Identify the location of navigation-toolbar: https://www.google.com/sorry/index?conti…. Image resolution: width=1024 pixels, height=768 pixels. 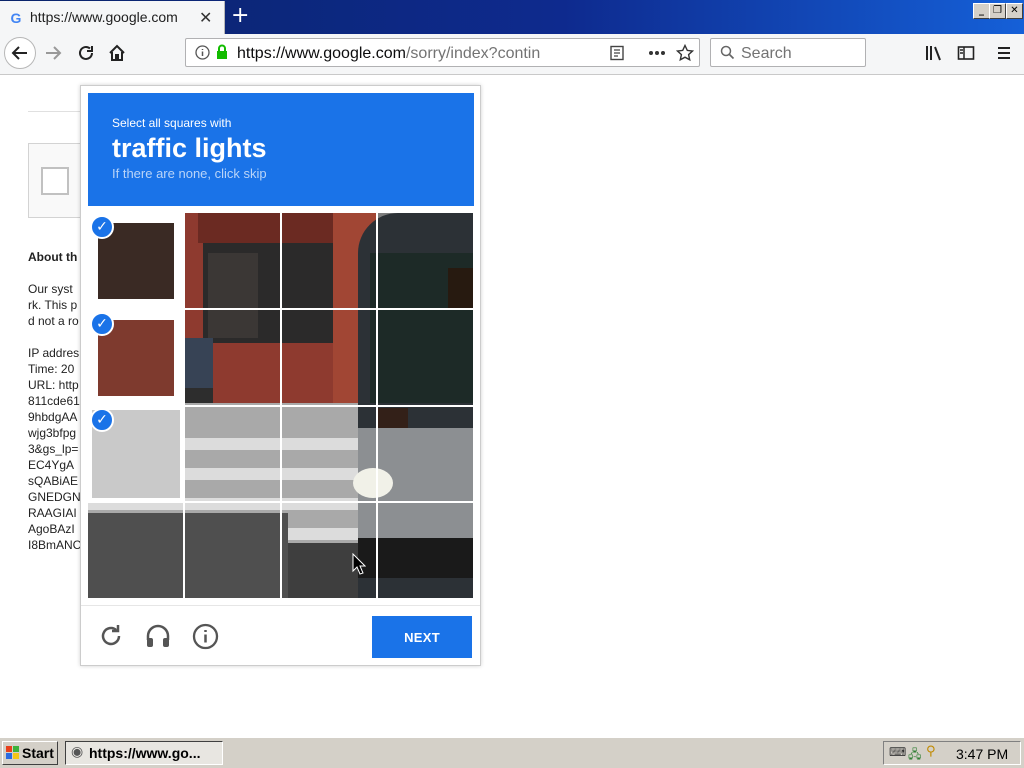
(512, 54).